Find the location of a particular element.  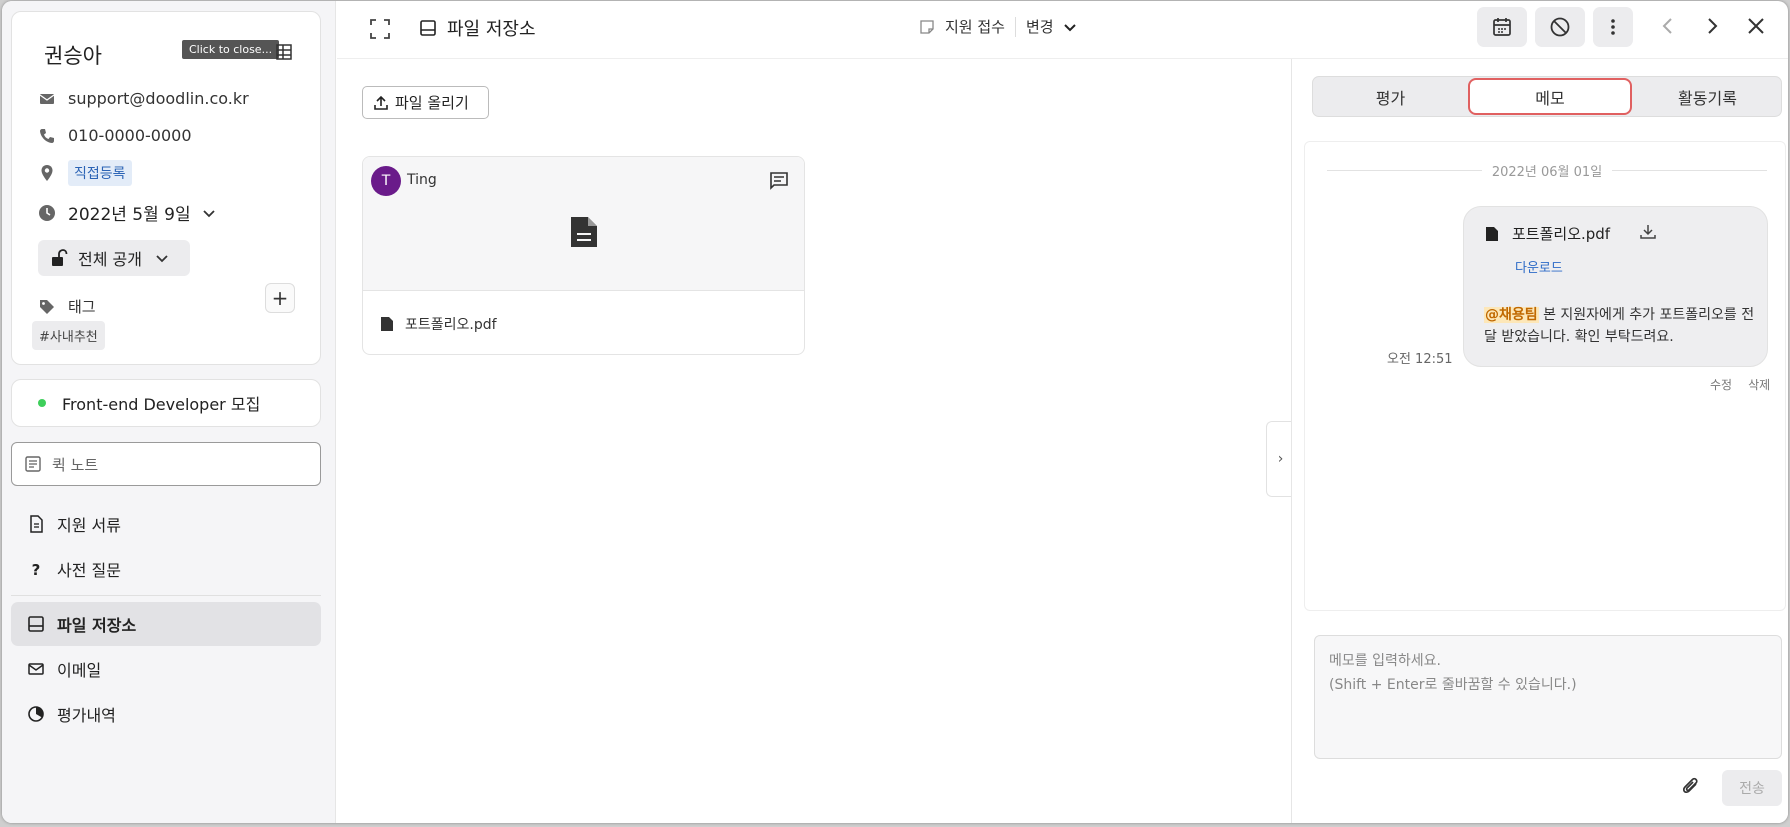

candidate-email: support@doodlin.co.kr is located at coordinates (158, 98).